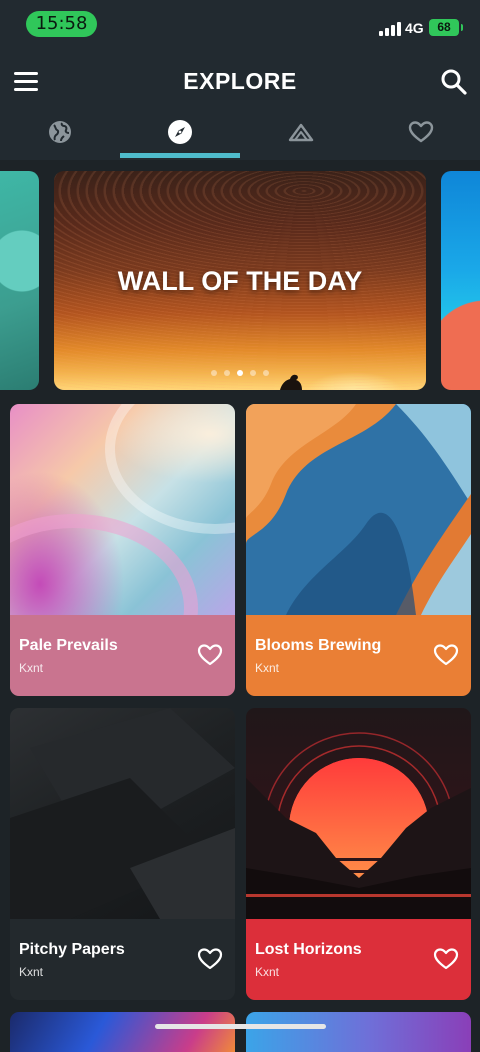 This screenshot has width=480, height=1052. What do you see at coordinates (460, 280) in the screenshot?
I see `carousel-next-slide` at bounding box center [460, 280].